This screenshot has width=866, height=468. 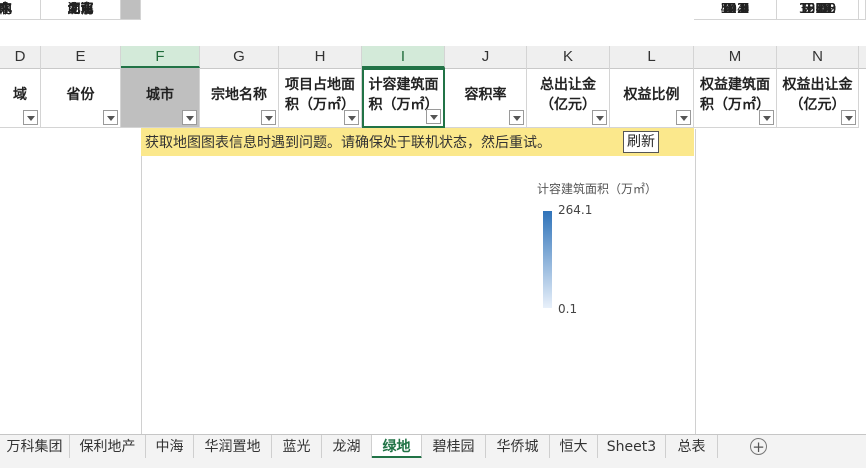 I want to click on legend-min-value: 0.1, so click(x=568, y=309).